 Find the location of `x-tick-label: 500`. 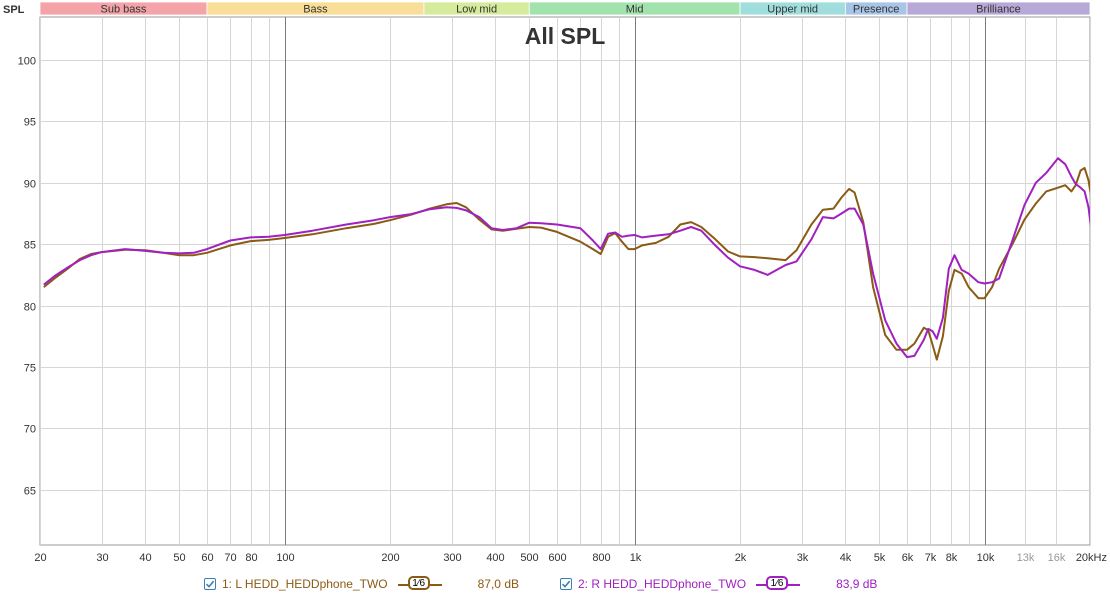

x-tick-label: 500 is located at coordinates (529, 558).